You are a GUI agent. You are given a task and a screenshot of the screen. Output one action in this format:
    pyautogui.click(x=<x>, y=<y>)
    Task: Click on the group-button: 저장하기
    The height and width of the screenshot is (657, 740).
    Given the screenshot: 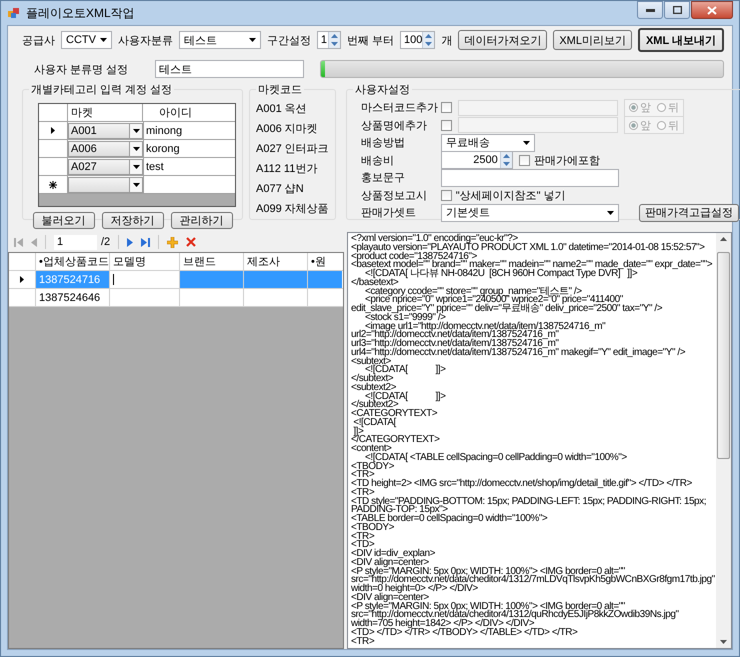 What is the action you would take?
    pyautogui.click(x=133, y=220)
    